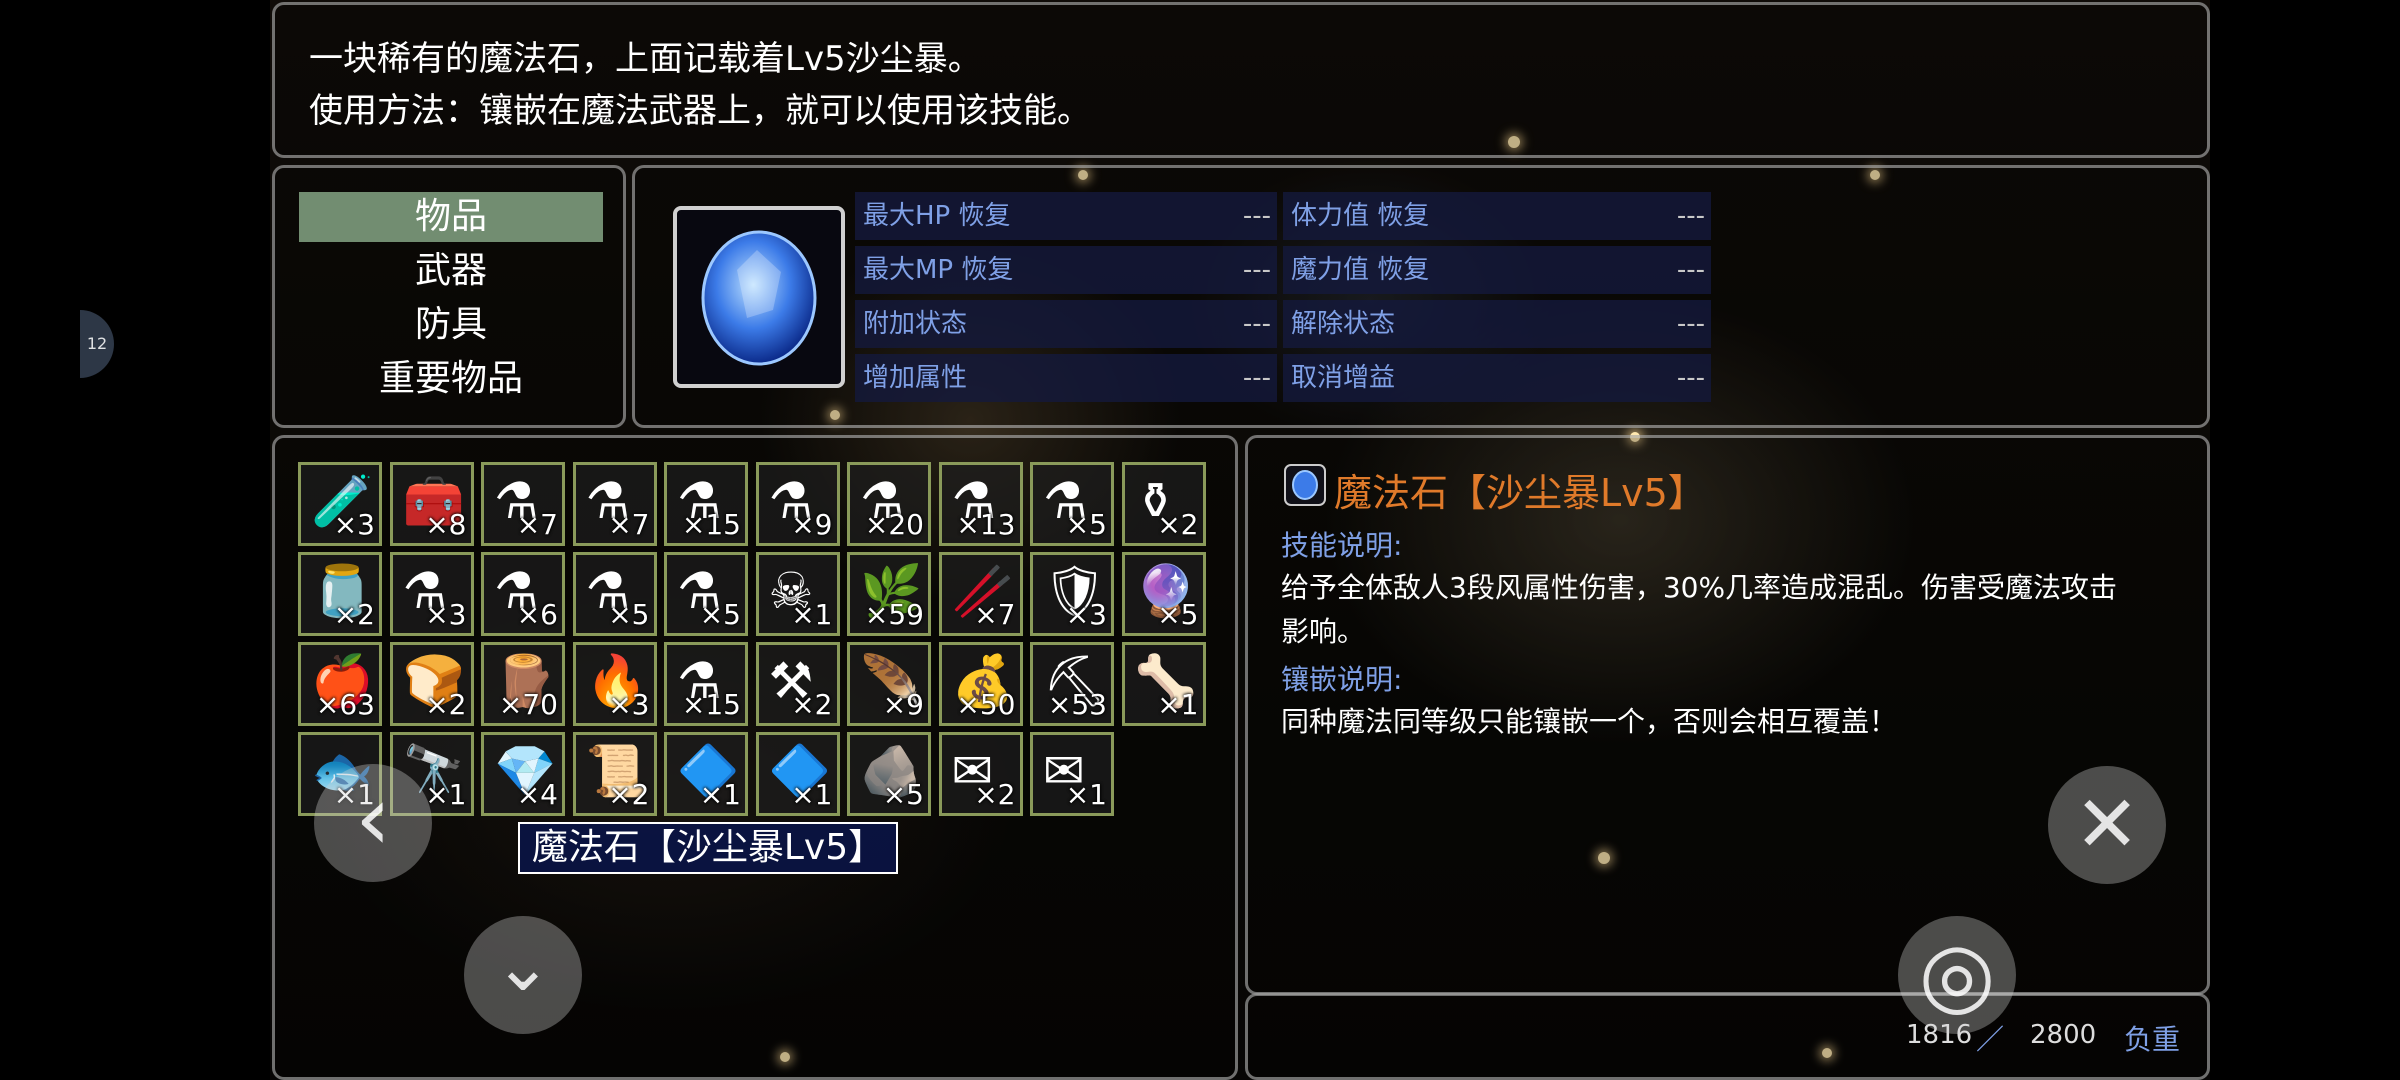  Describe the element at coordinates (1343, 324) in the screenshot. I see `stat-label: 解除状态` at that location.